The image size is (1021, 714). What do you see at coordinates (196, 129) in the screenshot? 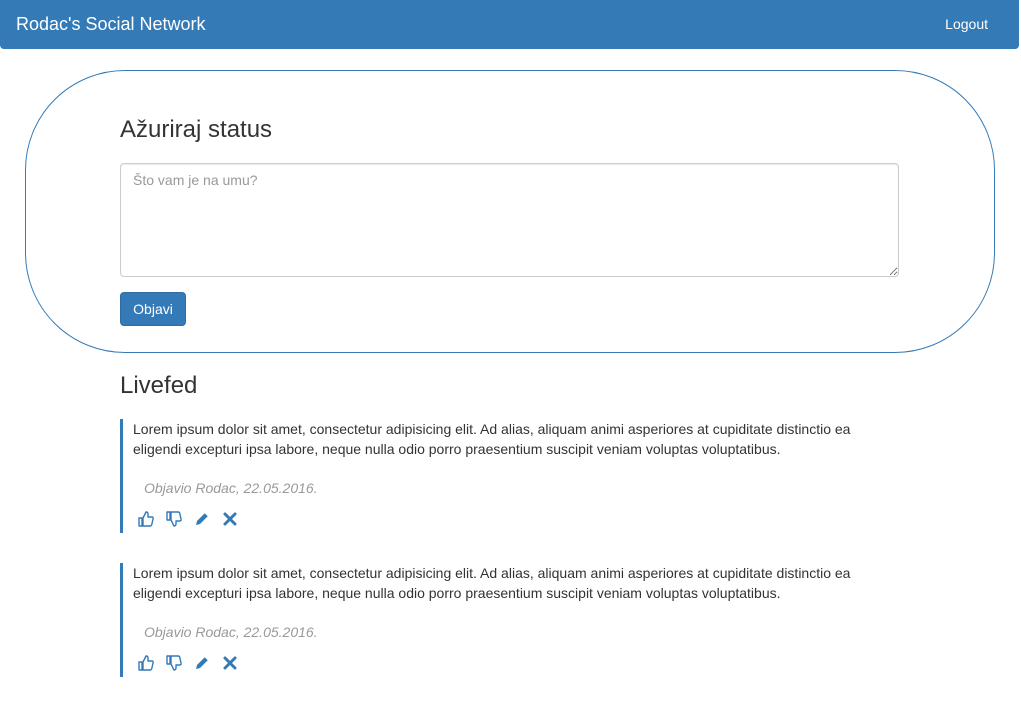
I see `status-title: Ažuriraj status` at bounding box center [196, 129].